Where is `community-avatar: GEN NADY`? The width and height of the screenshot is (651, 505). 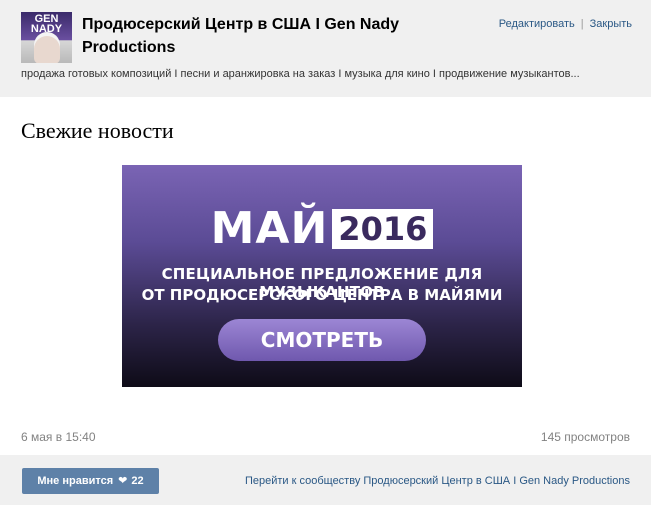
community-avatar: GEN NADY is located at coordinates (46, 37).